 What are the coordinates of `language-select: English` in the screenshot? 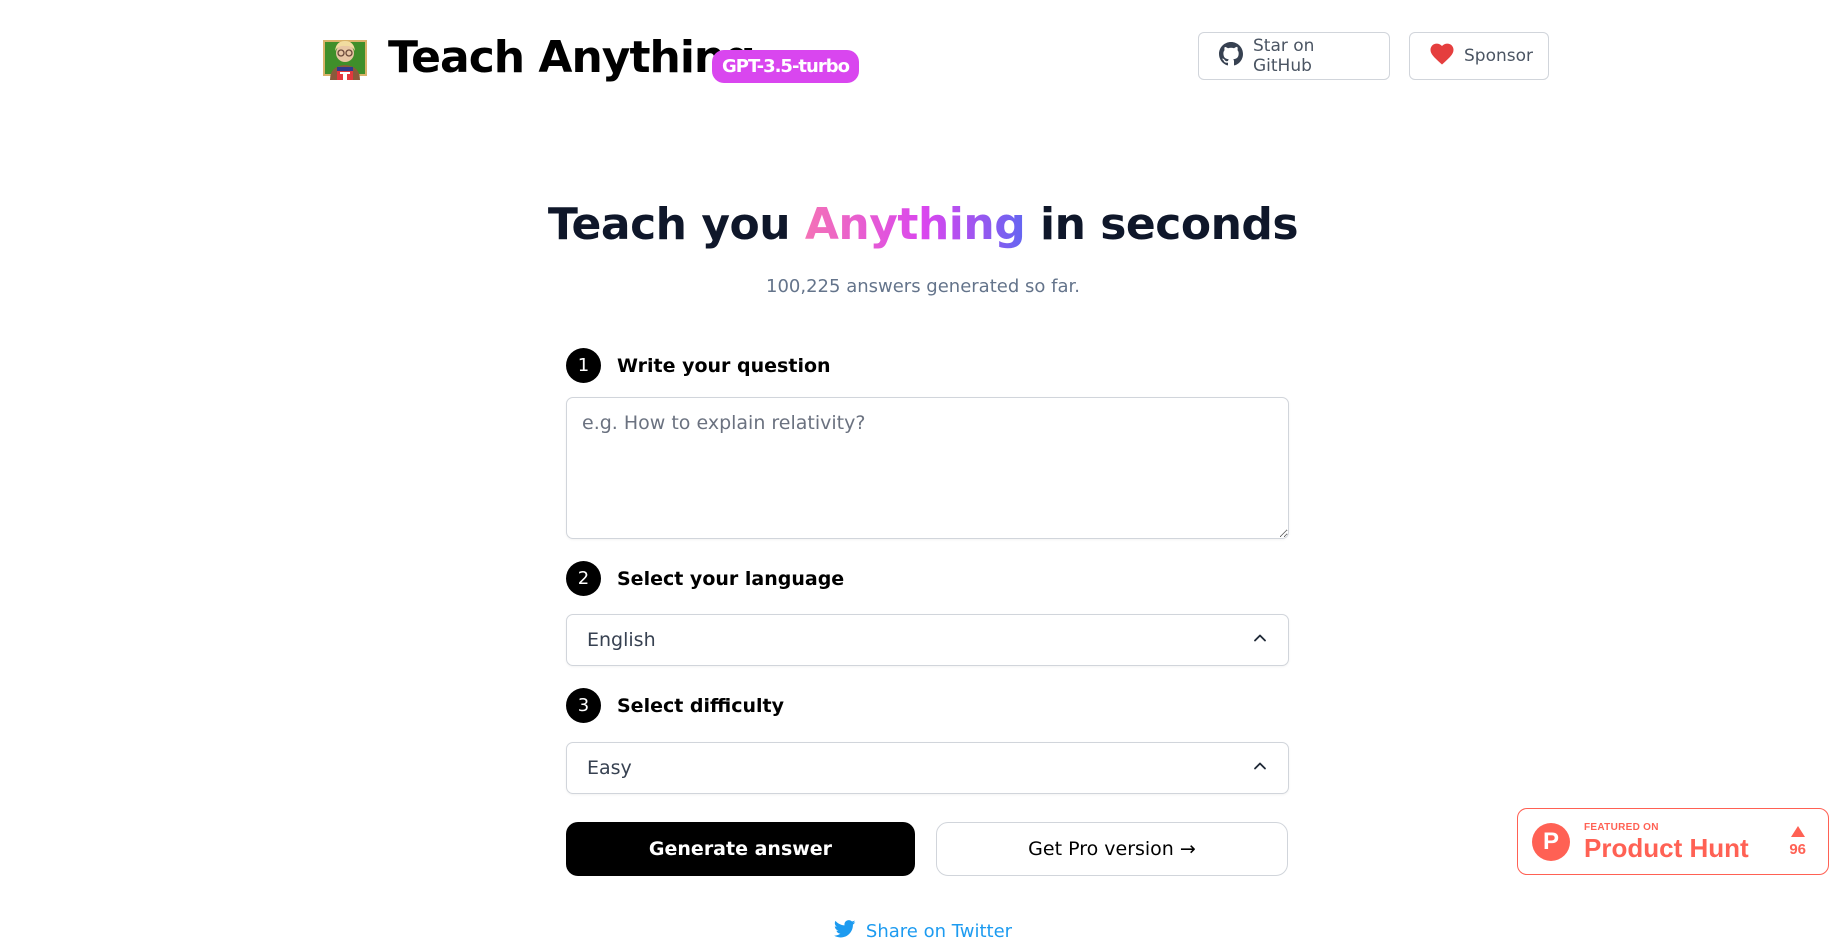 It's located at (927, 640).